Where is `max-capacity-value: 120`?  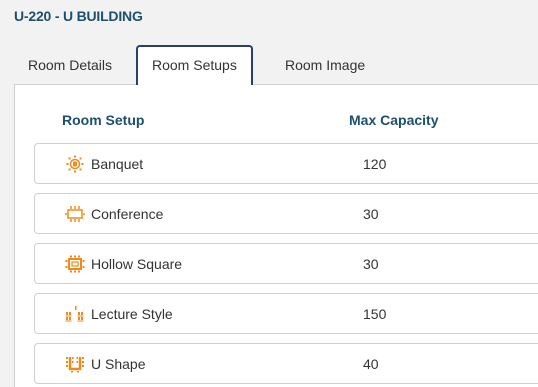 max-capacity-value: 120 is located at coordinates (375, 164).